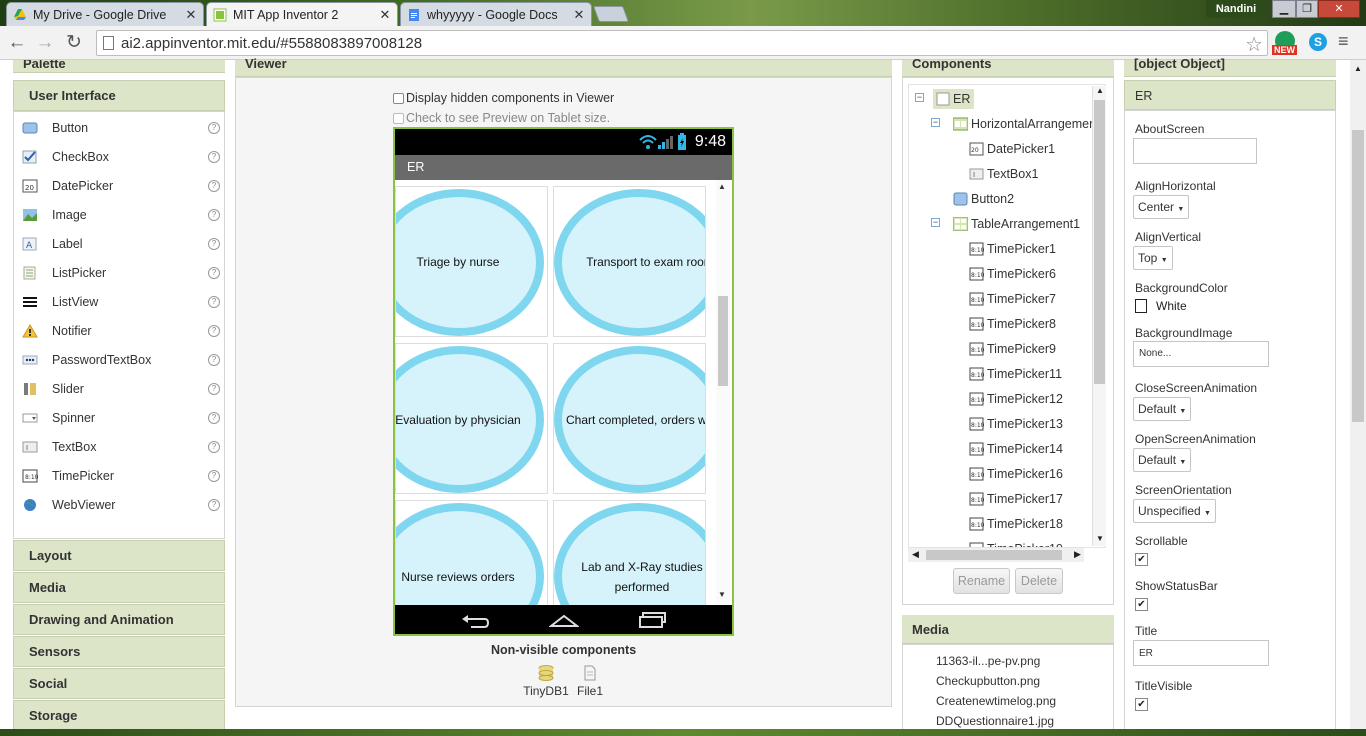 This screenshot has height=736, width=1366. Describe the element at coordinates (1254, 44) in the screenshot. I see `bookmark-star-icon: ☆` at that location.